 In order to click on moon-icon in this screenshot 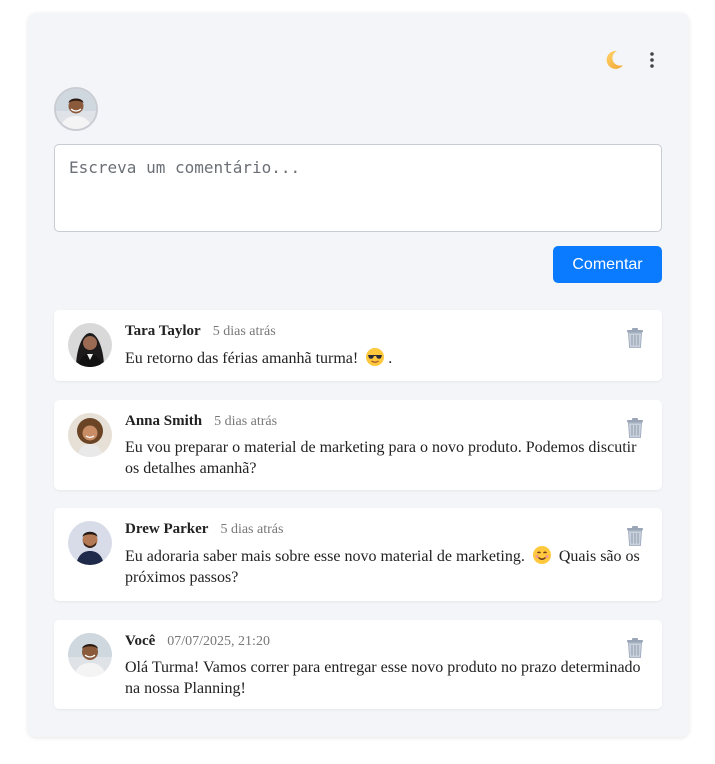, I will do `click(614, 60)`.